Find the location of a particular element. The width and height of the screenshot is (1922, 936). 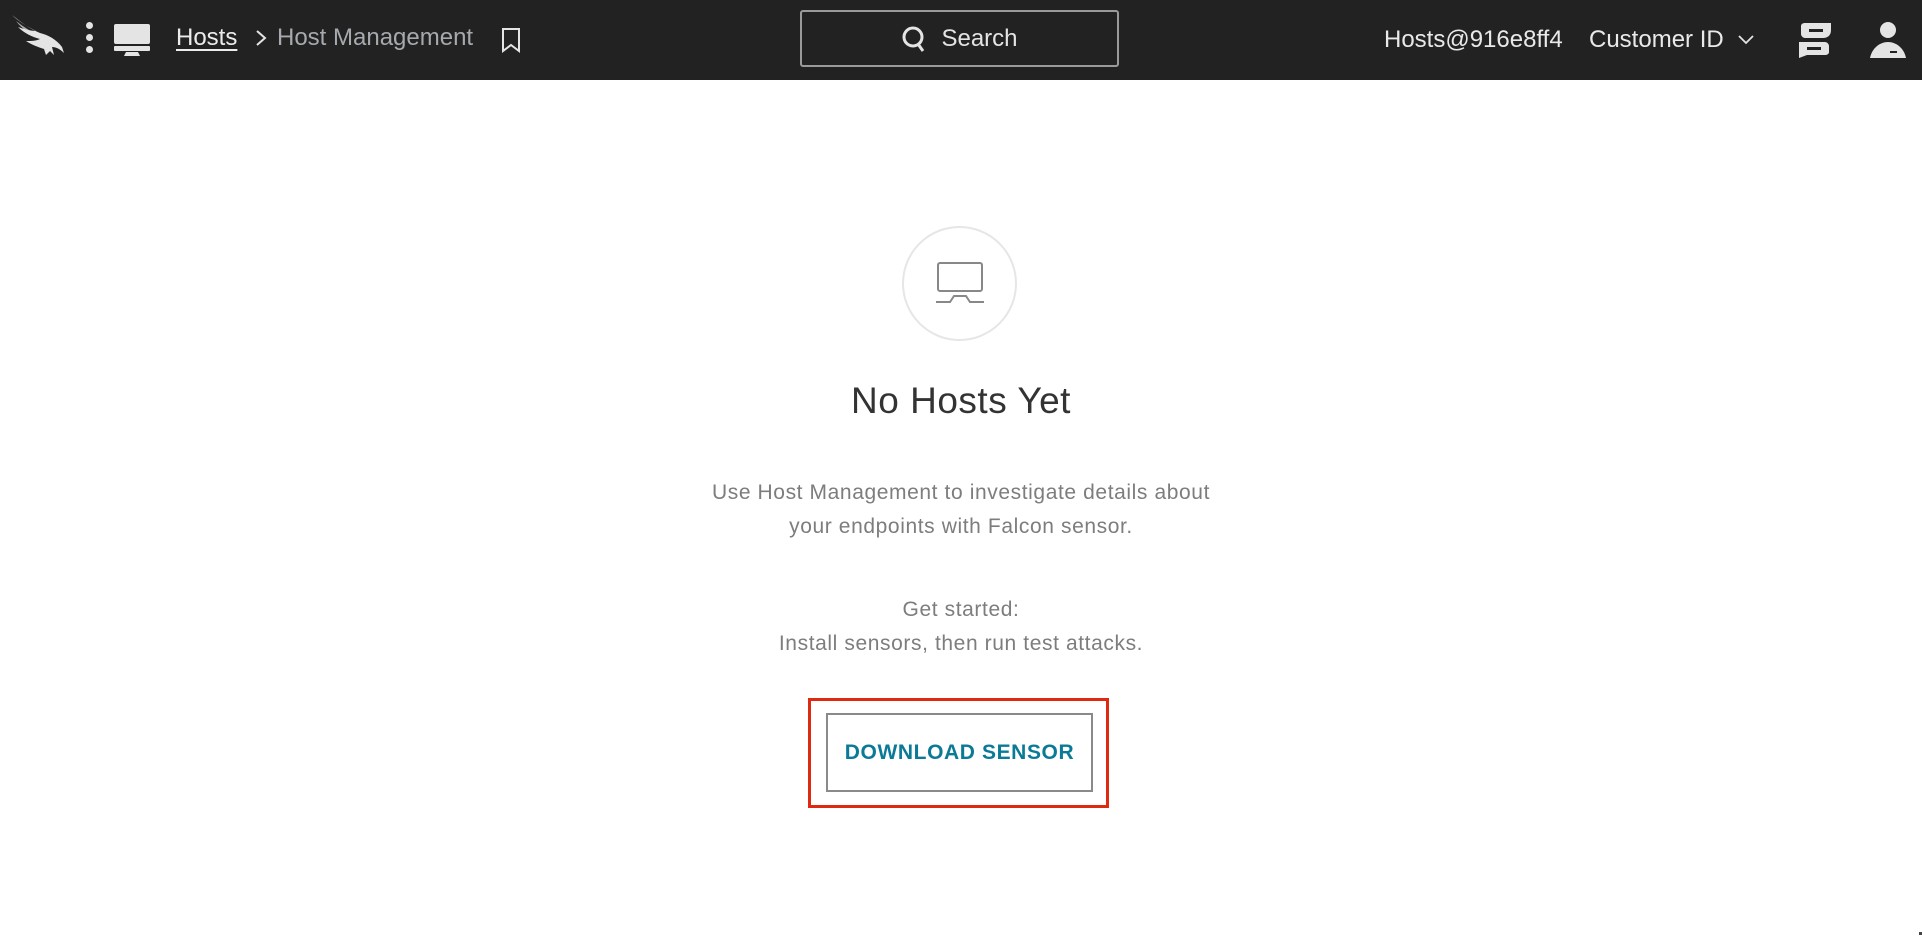

global-search-button: Search is located at coordinates (959, 38).